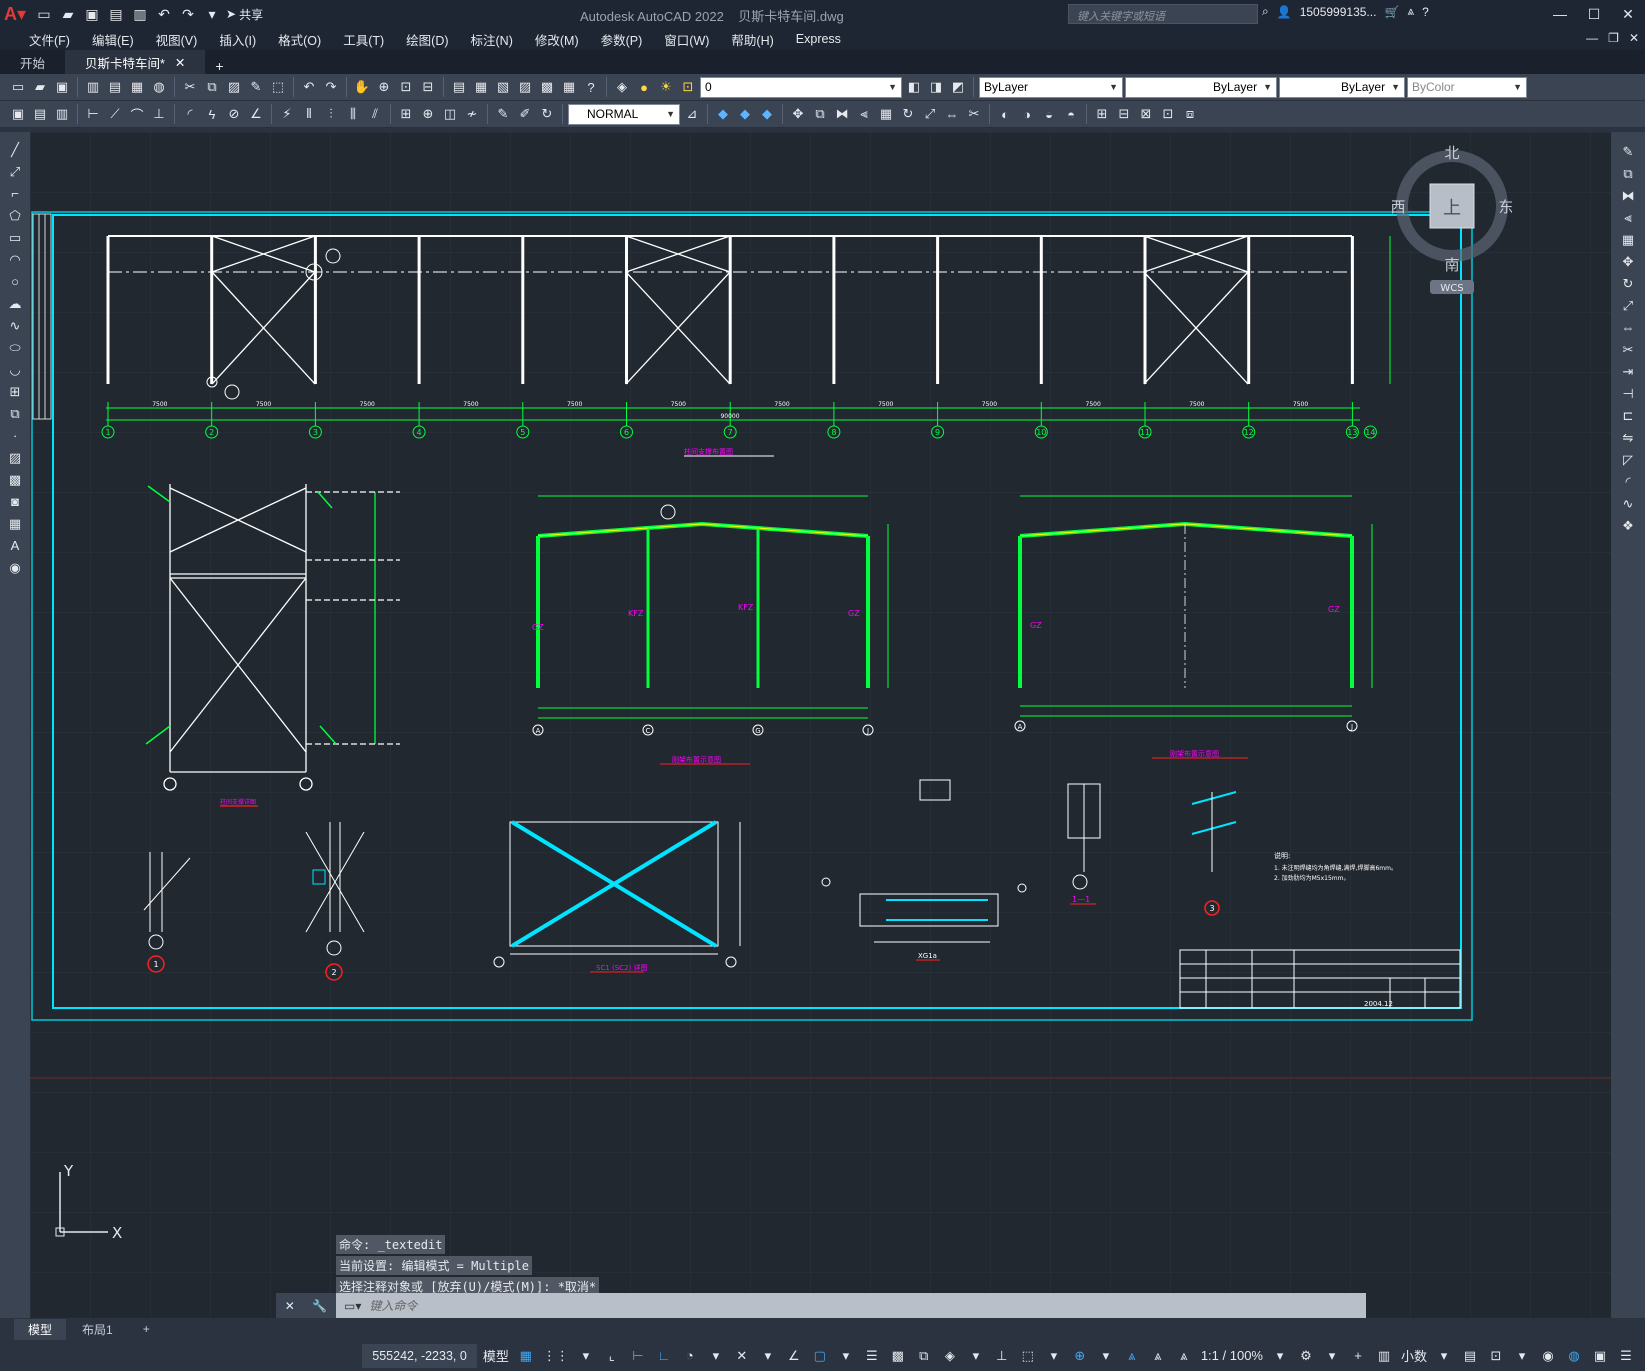 The image size is (1645, 1371). What do you see at coordinates (1560, 14) in the screenshot?
I see `minimize-icon: —` at bounding box center [1560, 14].